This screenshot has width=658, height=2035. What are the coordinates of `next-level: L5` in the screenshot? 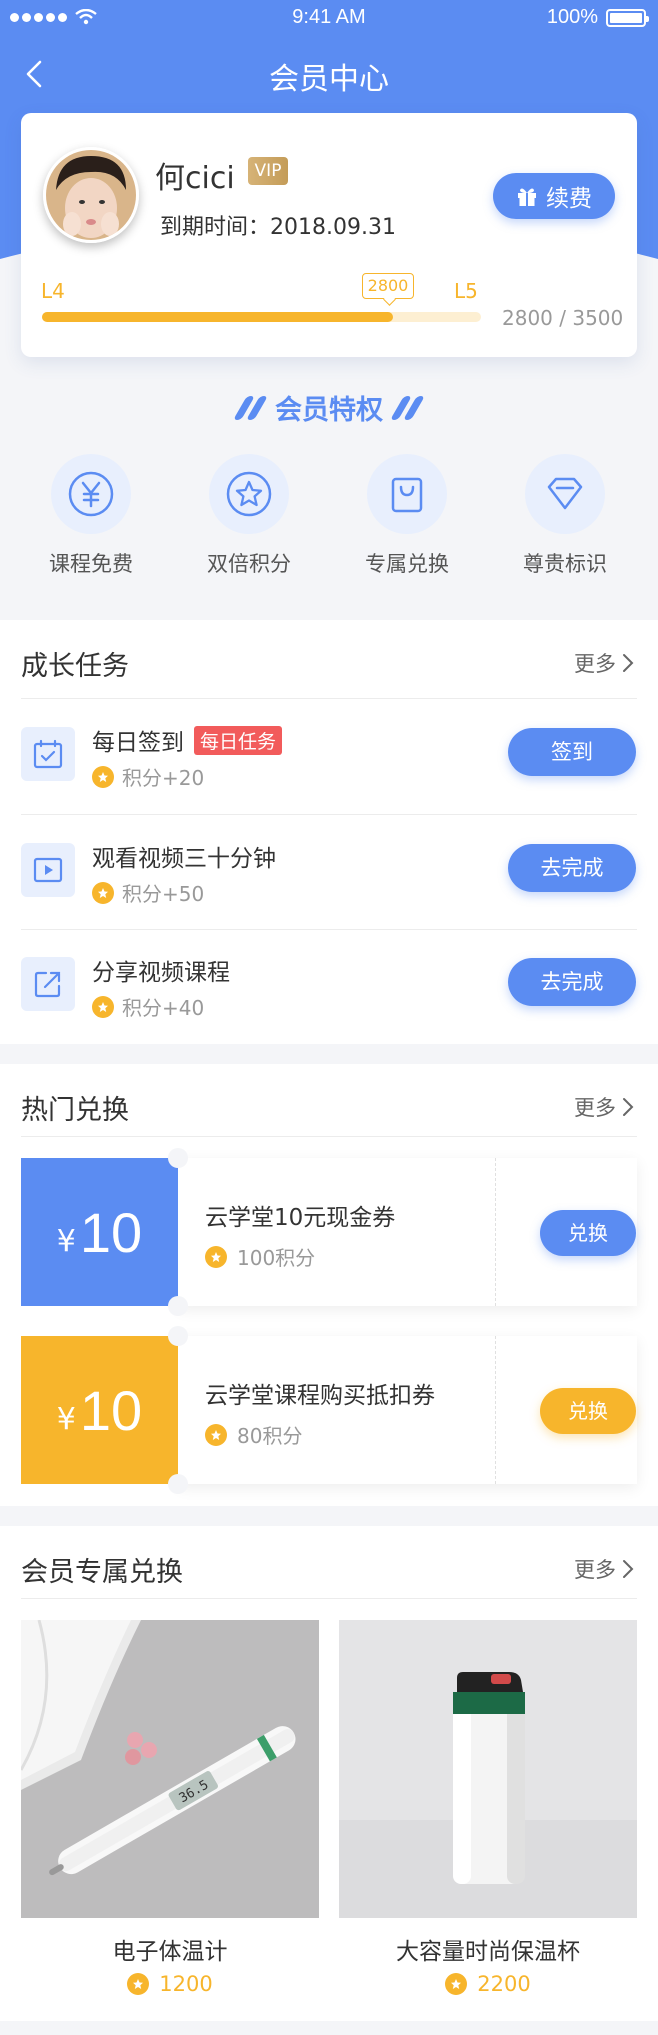 It's located at (466, 291).